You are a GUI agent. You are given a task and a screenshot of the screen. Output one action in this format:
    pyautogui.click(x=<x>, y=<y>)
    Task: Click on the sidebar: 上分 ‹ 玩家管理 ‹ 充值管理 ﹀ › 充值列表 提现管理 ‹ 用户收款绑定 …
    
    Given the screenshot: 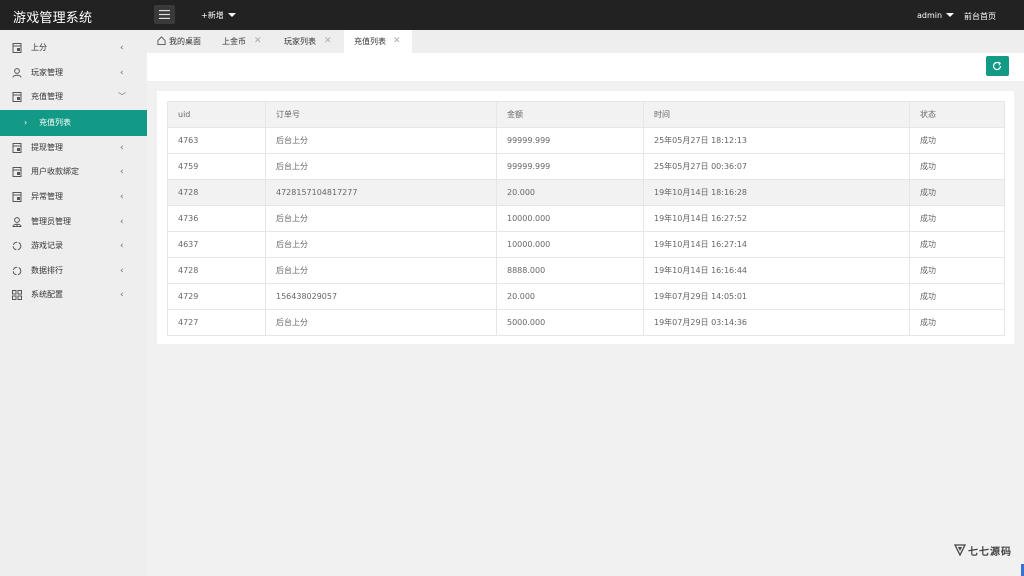 What is the action you would take?
    pyautogui.click(x=73, y=303)
    